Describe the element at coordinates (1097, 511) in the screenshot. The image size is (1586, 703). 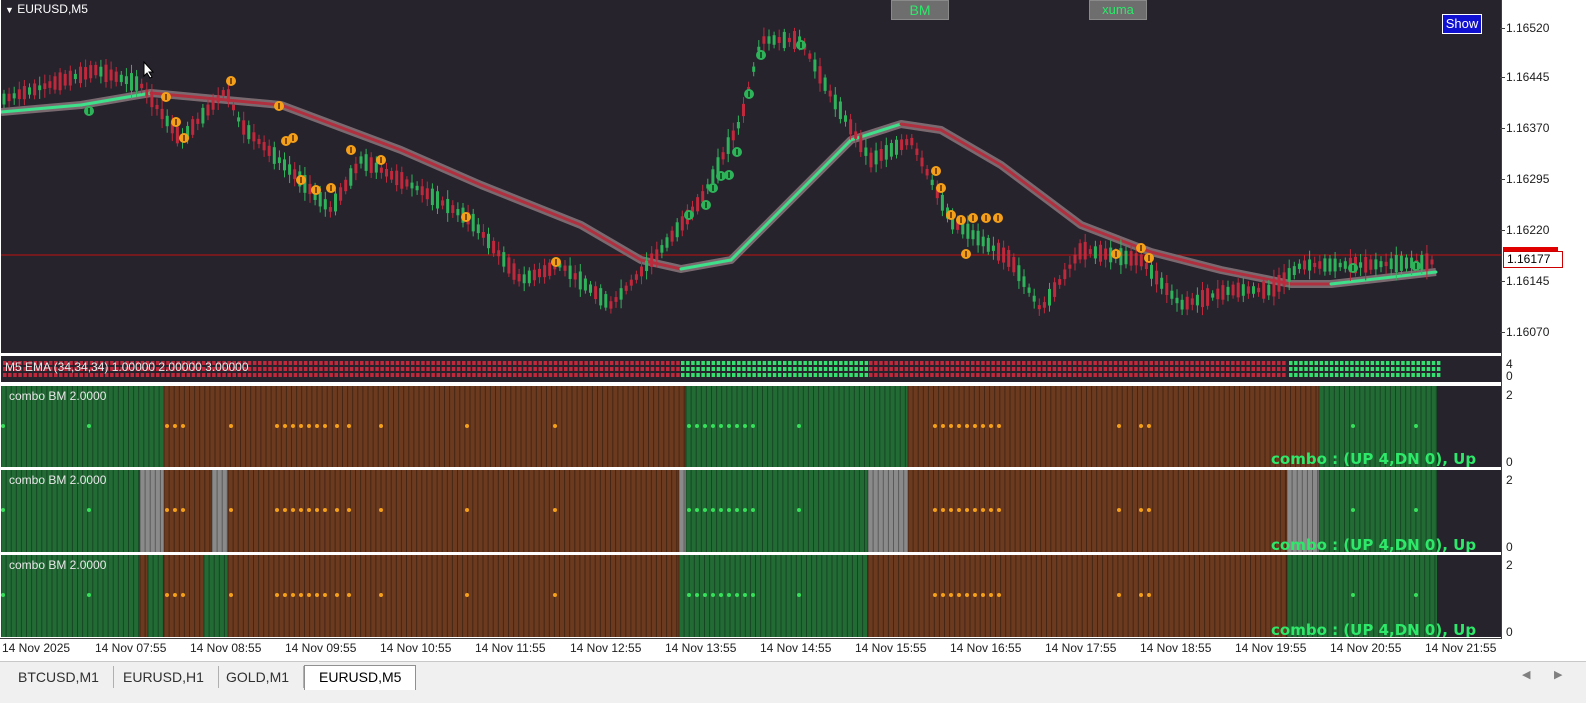
I see `combo-segment` at that location.